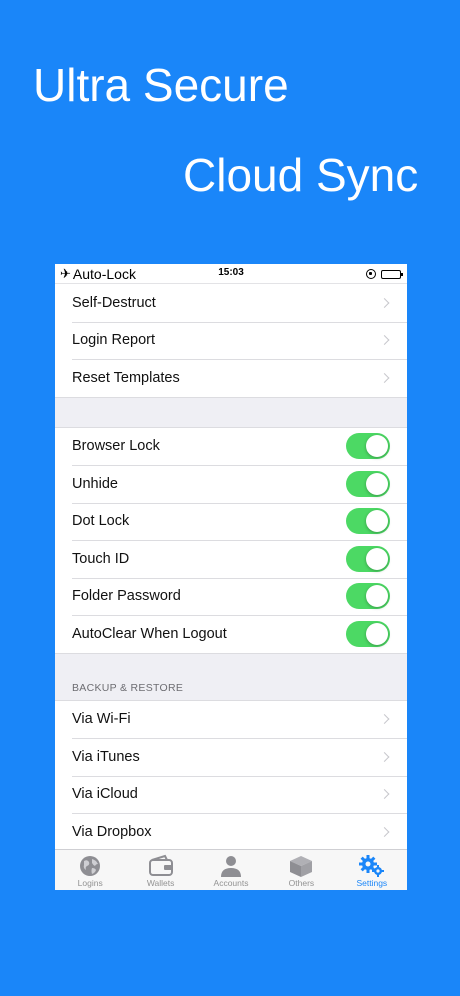  What do you see at coordinates (301, 865) in the screenshot?
I see `box-icon` at bounding box center [301, 865].